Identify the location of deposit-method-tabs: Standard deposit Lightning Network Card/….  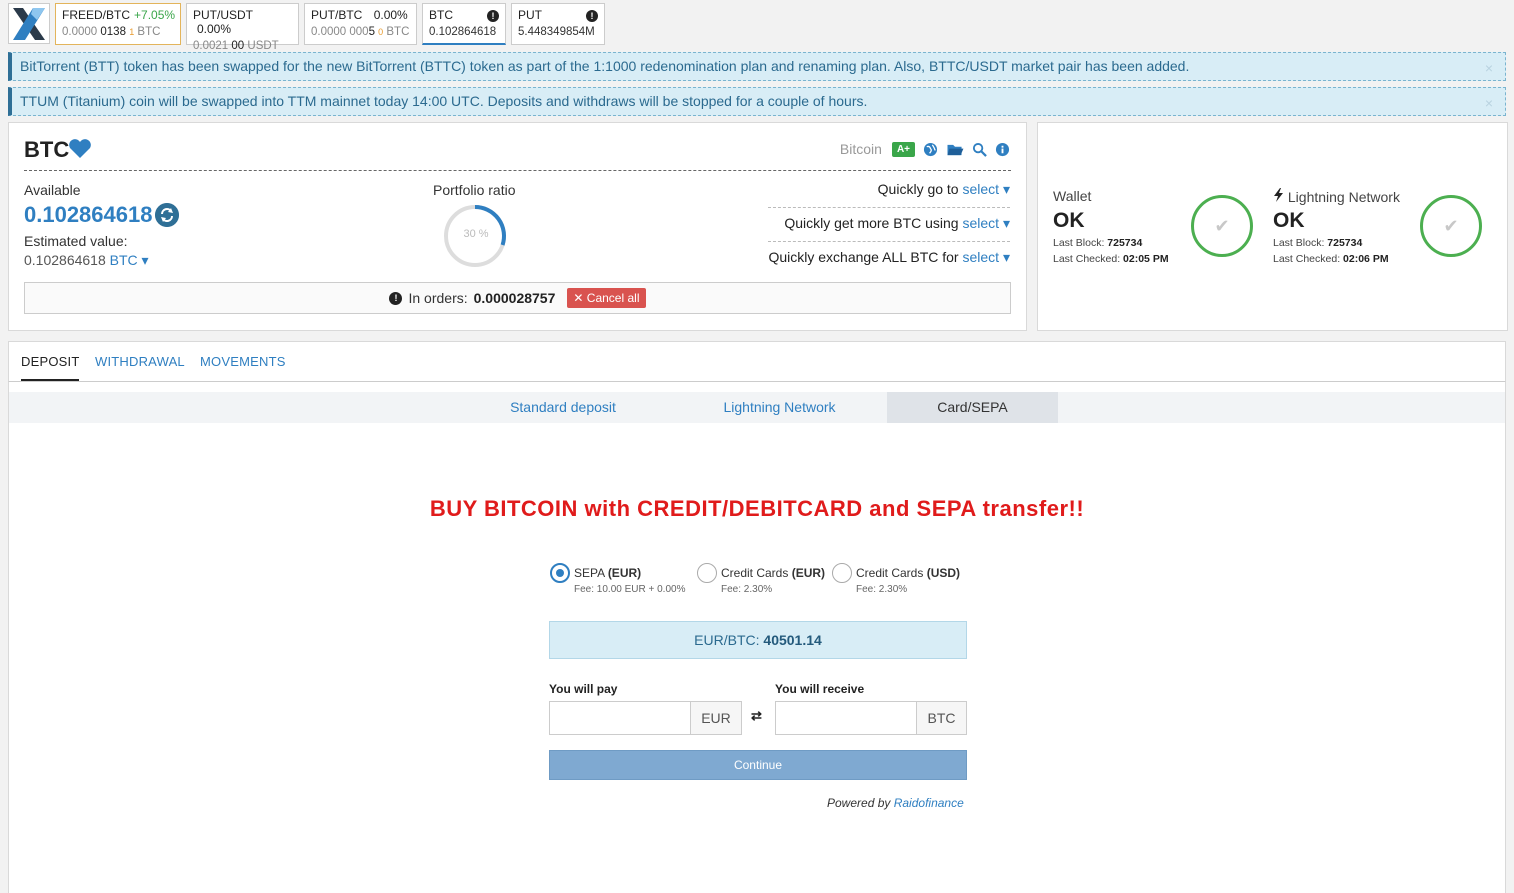
(757, 407).